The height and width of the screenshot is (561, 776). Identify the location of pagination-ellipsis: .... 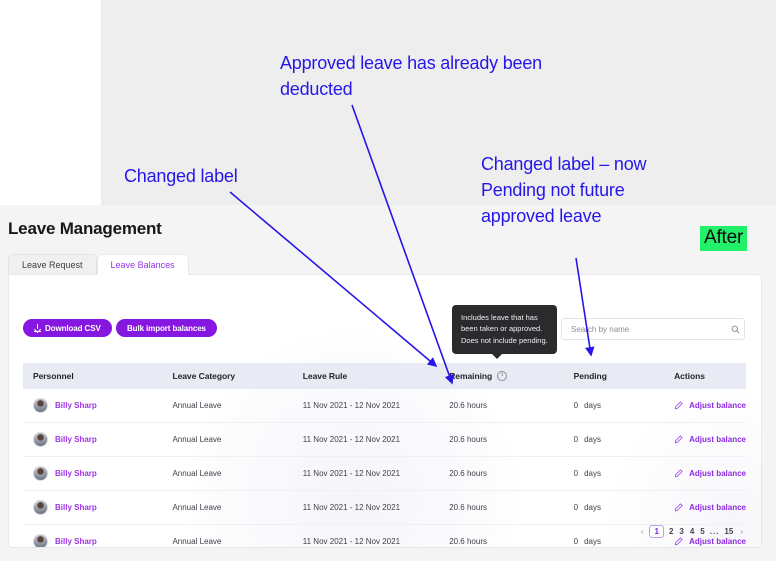
(714, 531).